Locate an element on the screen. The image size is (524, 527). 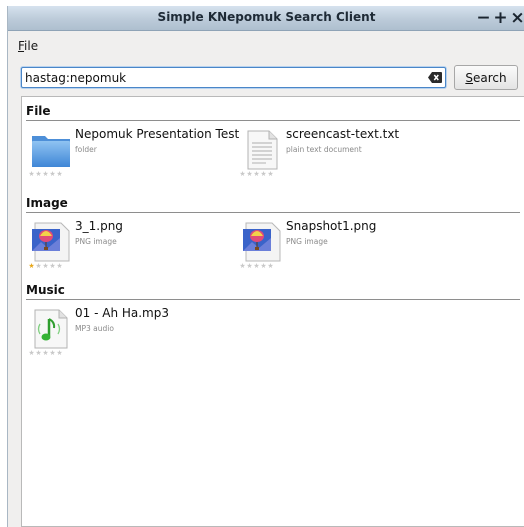
menu-file: File is located at coordinates (28, 46).